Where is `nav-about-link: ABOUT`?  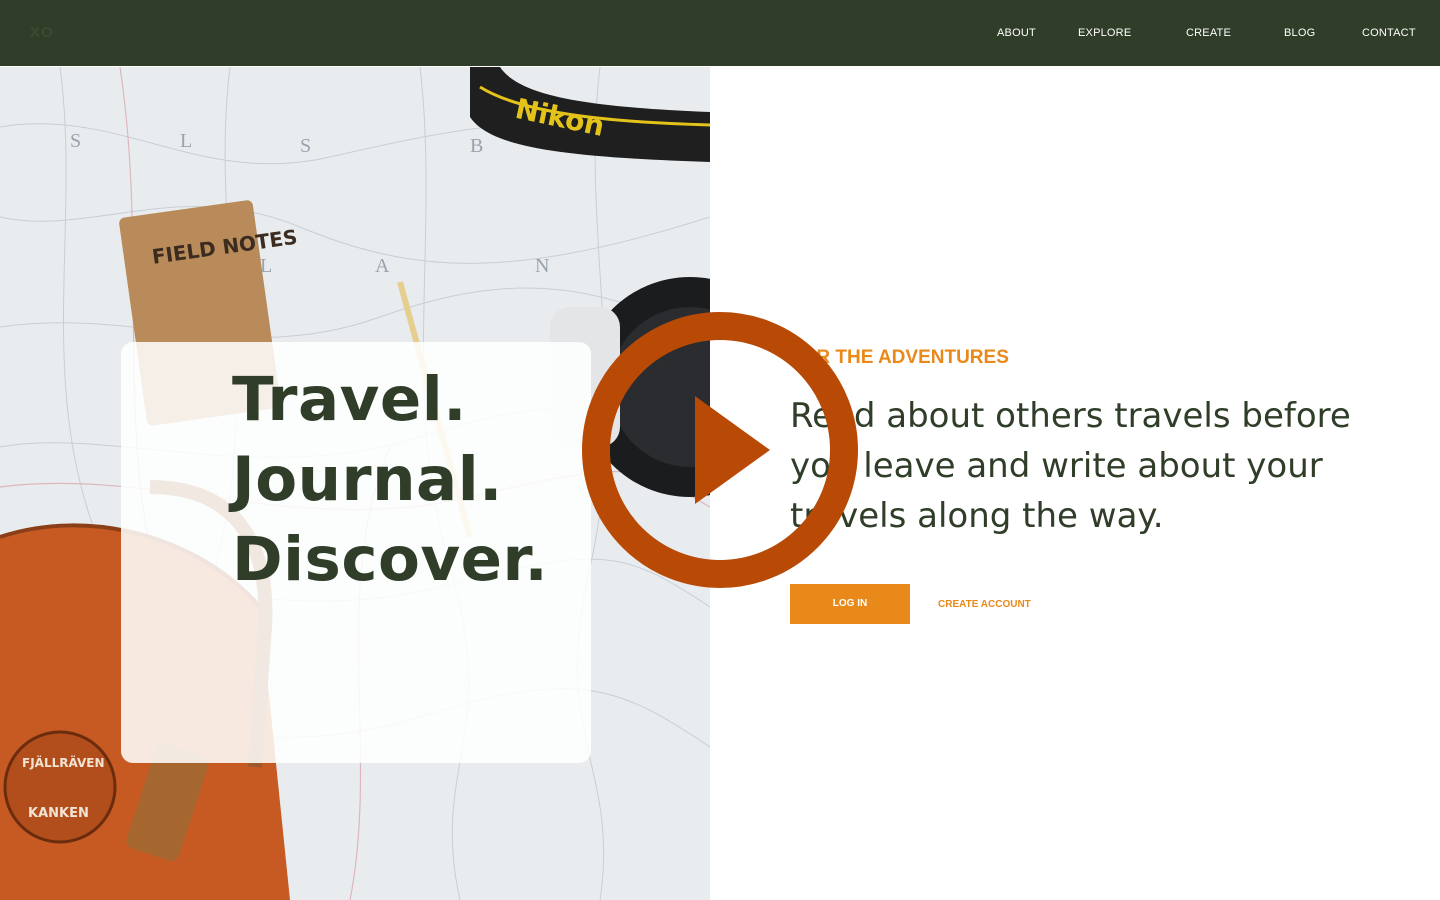
nav-about-link: ABOUT is located at coordinates (1016, 33).